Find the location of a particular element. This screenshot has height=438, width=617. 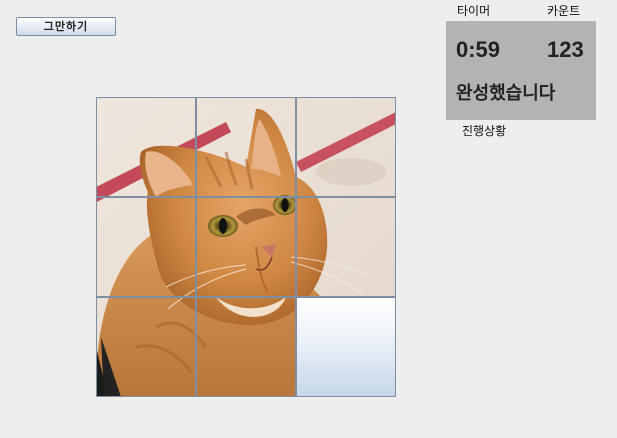

completion-message: 완성했습니다 is located at coordinates (506, 93).